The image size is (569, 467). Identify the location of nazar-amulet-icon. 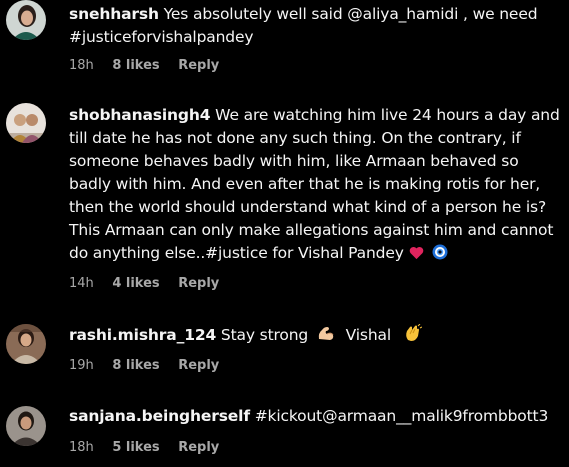
(440, 255).